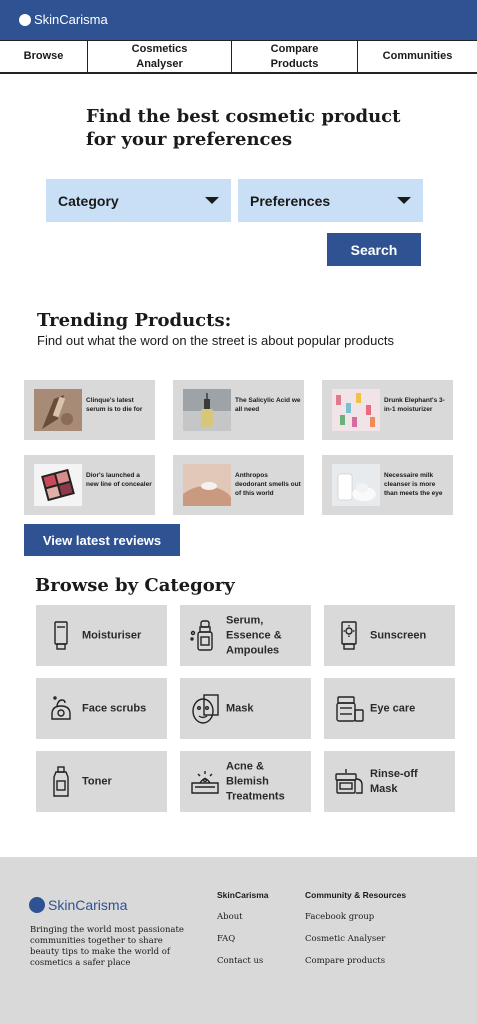 The height and width of the screenshot is (1024, 477). Describe the element at coordinates (243, 895) in the screenshot. I see `footer-column-heading: SkinCarisma` at that location.